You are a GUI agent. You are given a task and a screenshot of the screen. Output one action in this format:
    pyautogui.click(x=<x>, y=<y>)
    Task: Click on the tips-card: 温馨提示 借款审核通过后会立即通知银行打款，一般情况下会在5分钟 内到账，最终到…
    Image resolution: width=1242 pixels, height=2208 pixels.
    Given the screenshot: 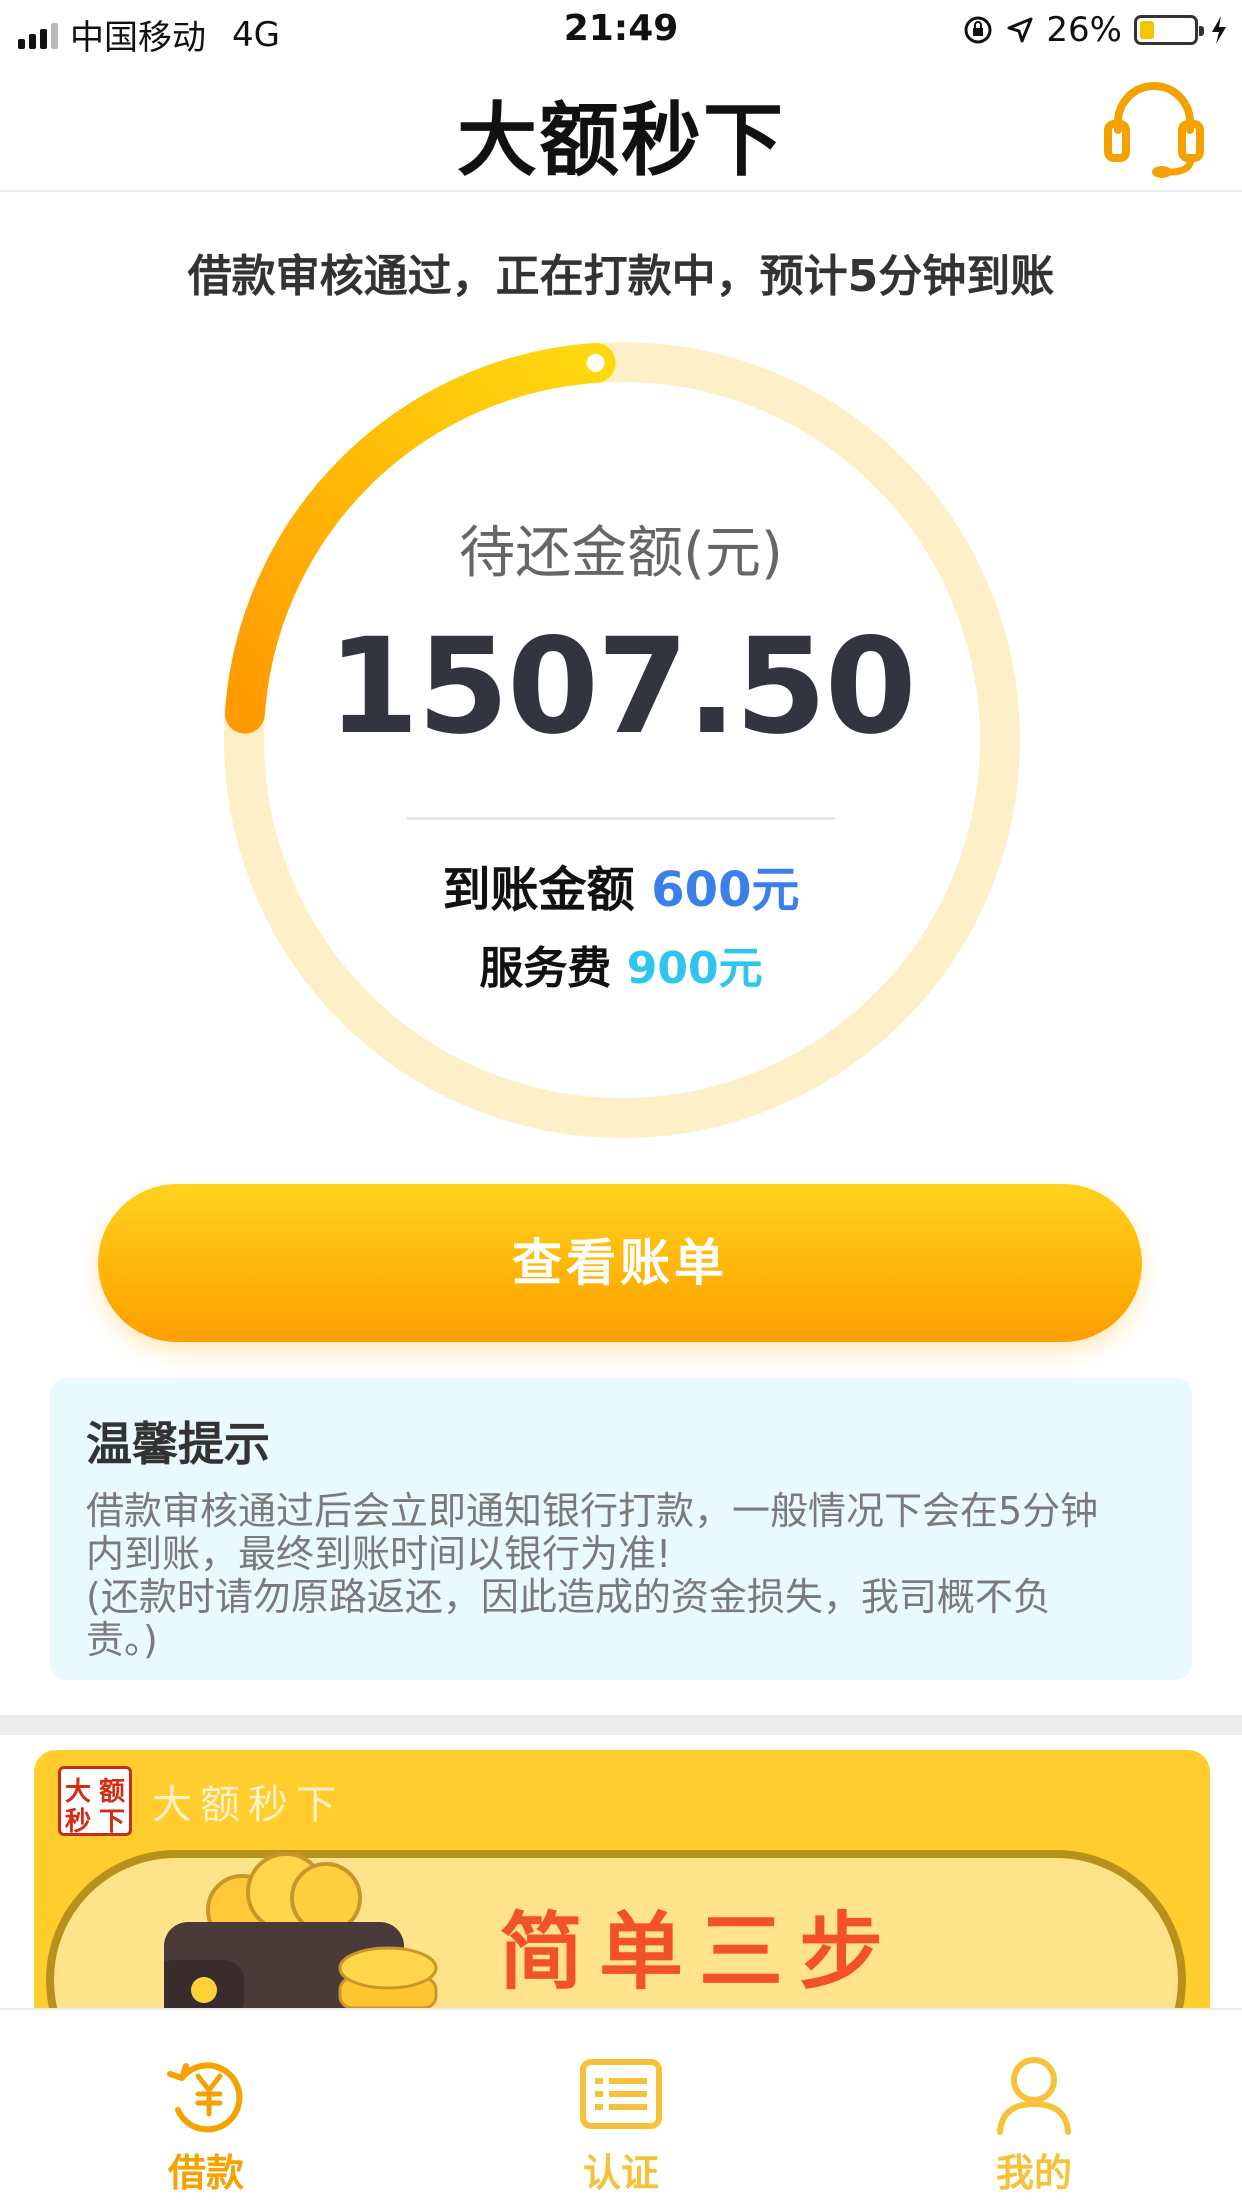 What is the action you would take?
    pyautogui.click(x=621, y=1529)
    